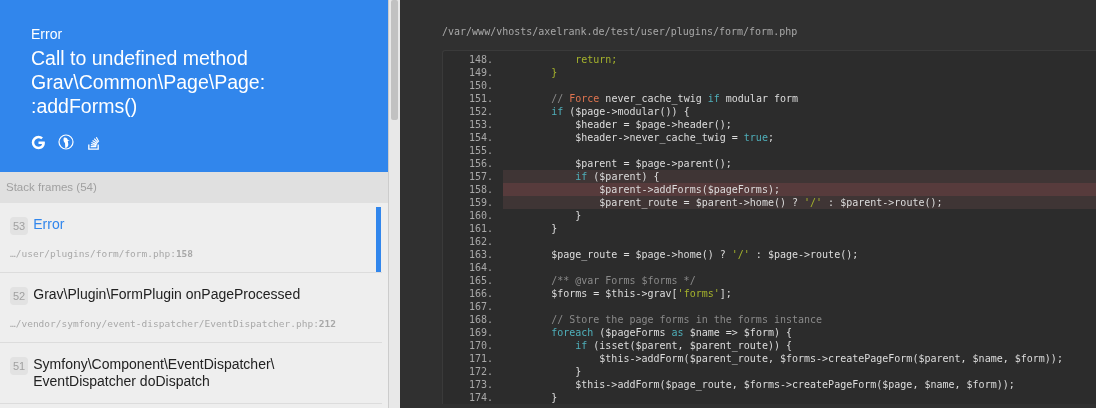  I want to click on duck-icon, so click(66, 142).